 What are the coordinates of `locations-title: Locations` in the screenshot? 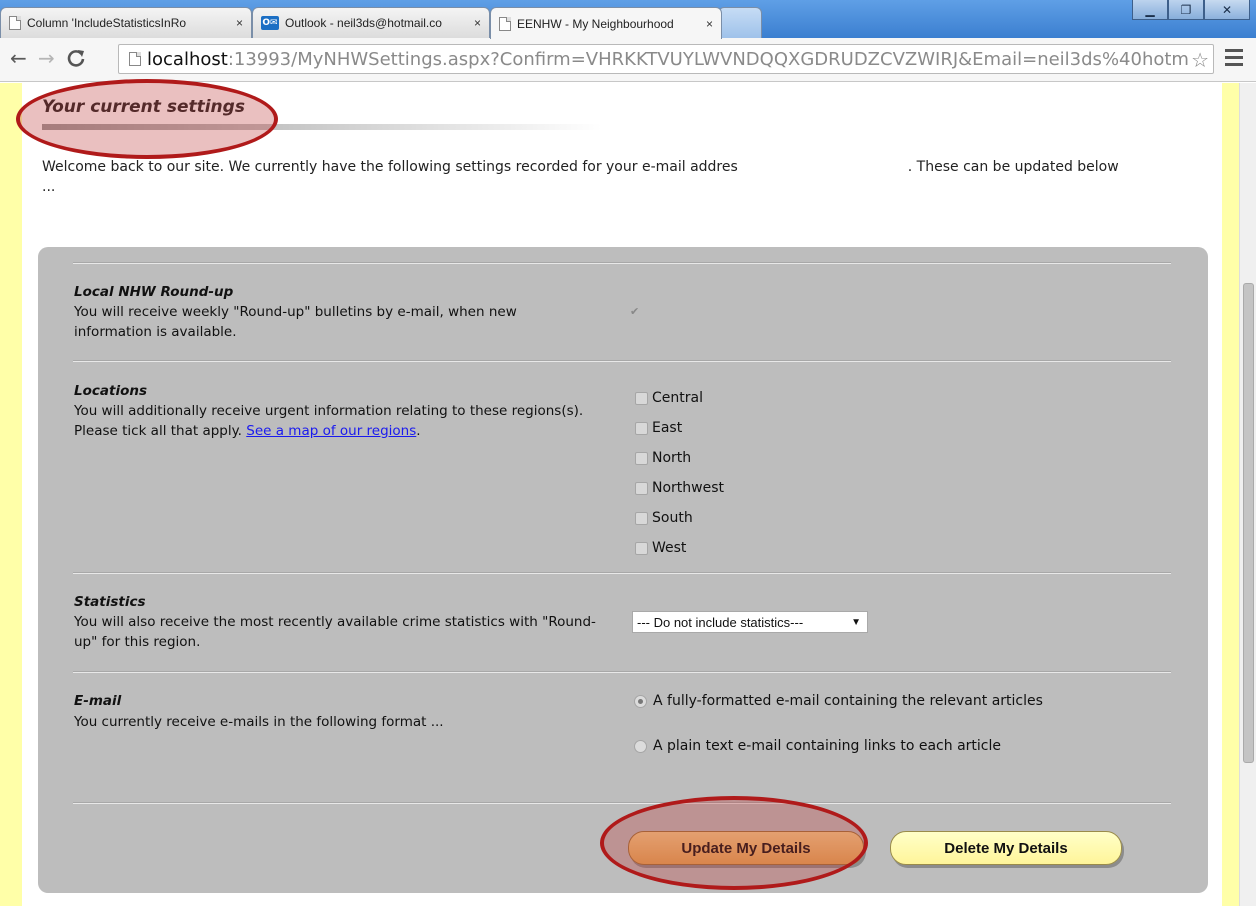 It's located at (110, 391).